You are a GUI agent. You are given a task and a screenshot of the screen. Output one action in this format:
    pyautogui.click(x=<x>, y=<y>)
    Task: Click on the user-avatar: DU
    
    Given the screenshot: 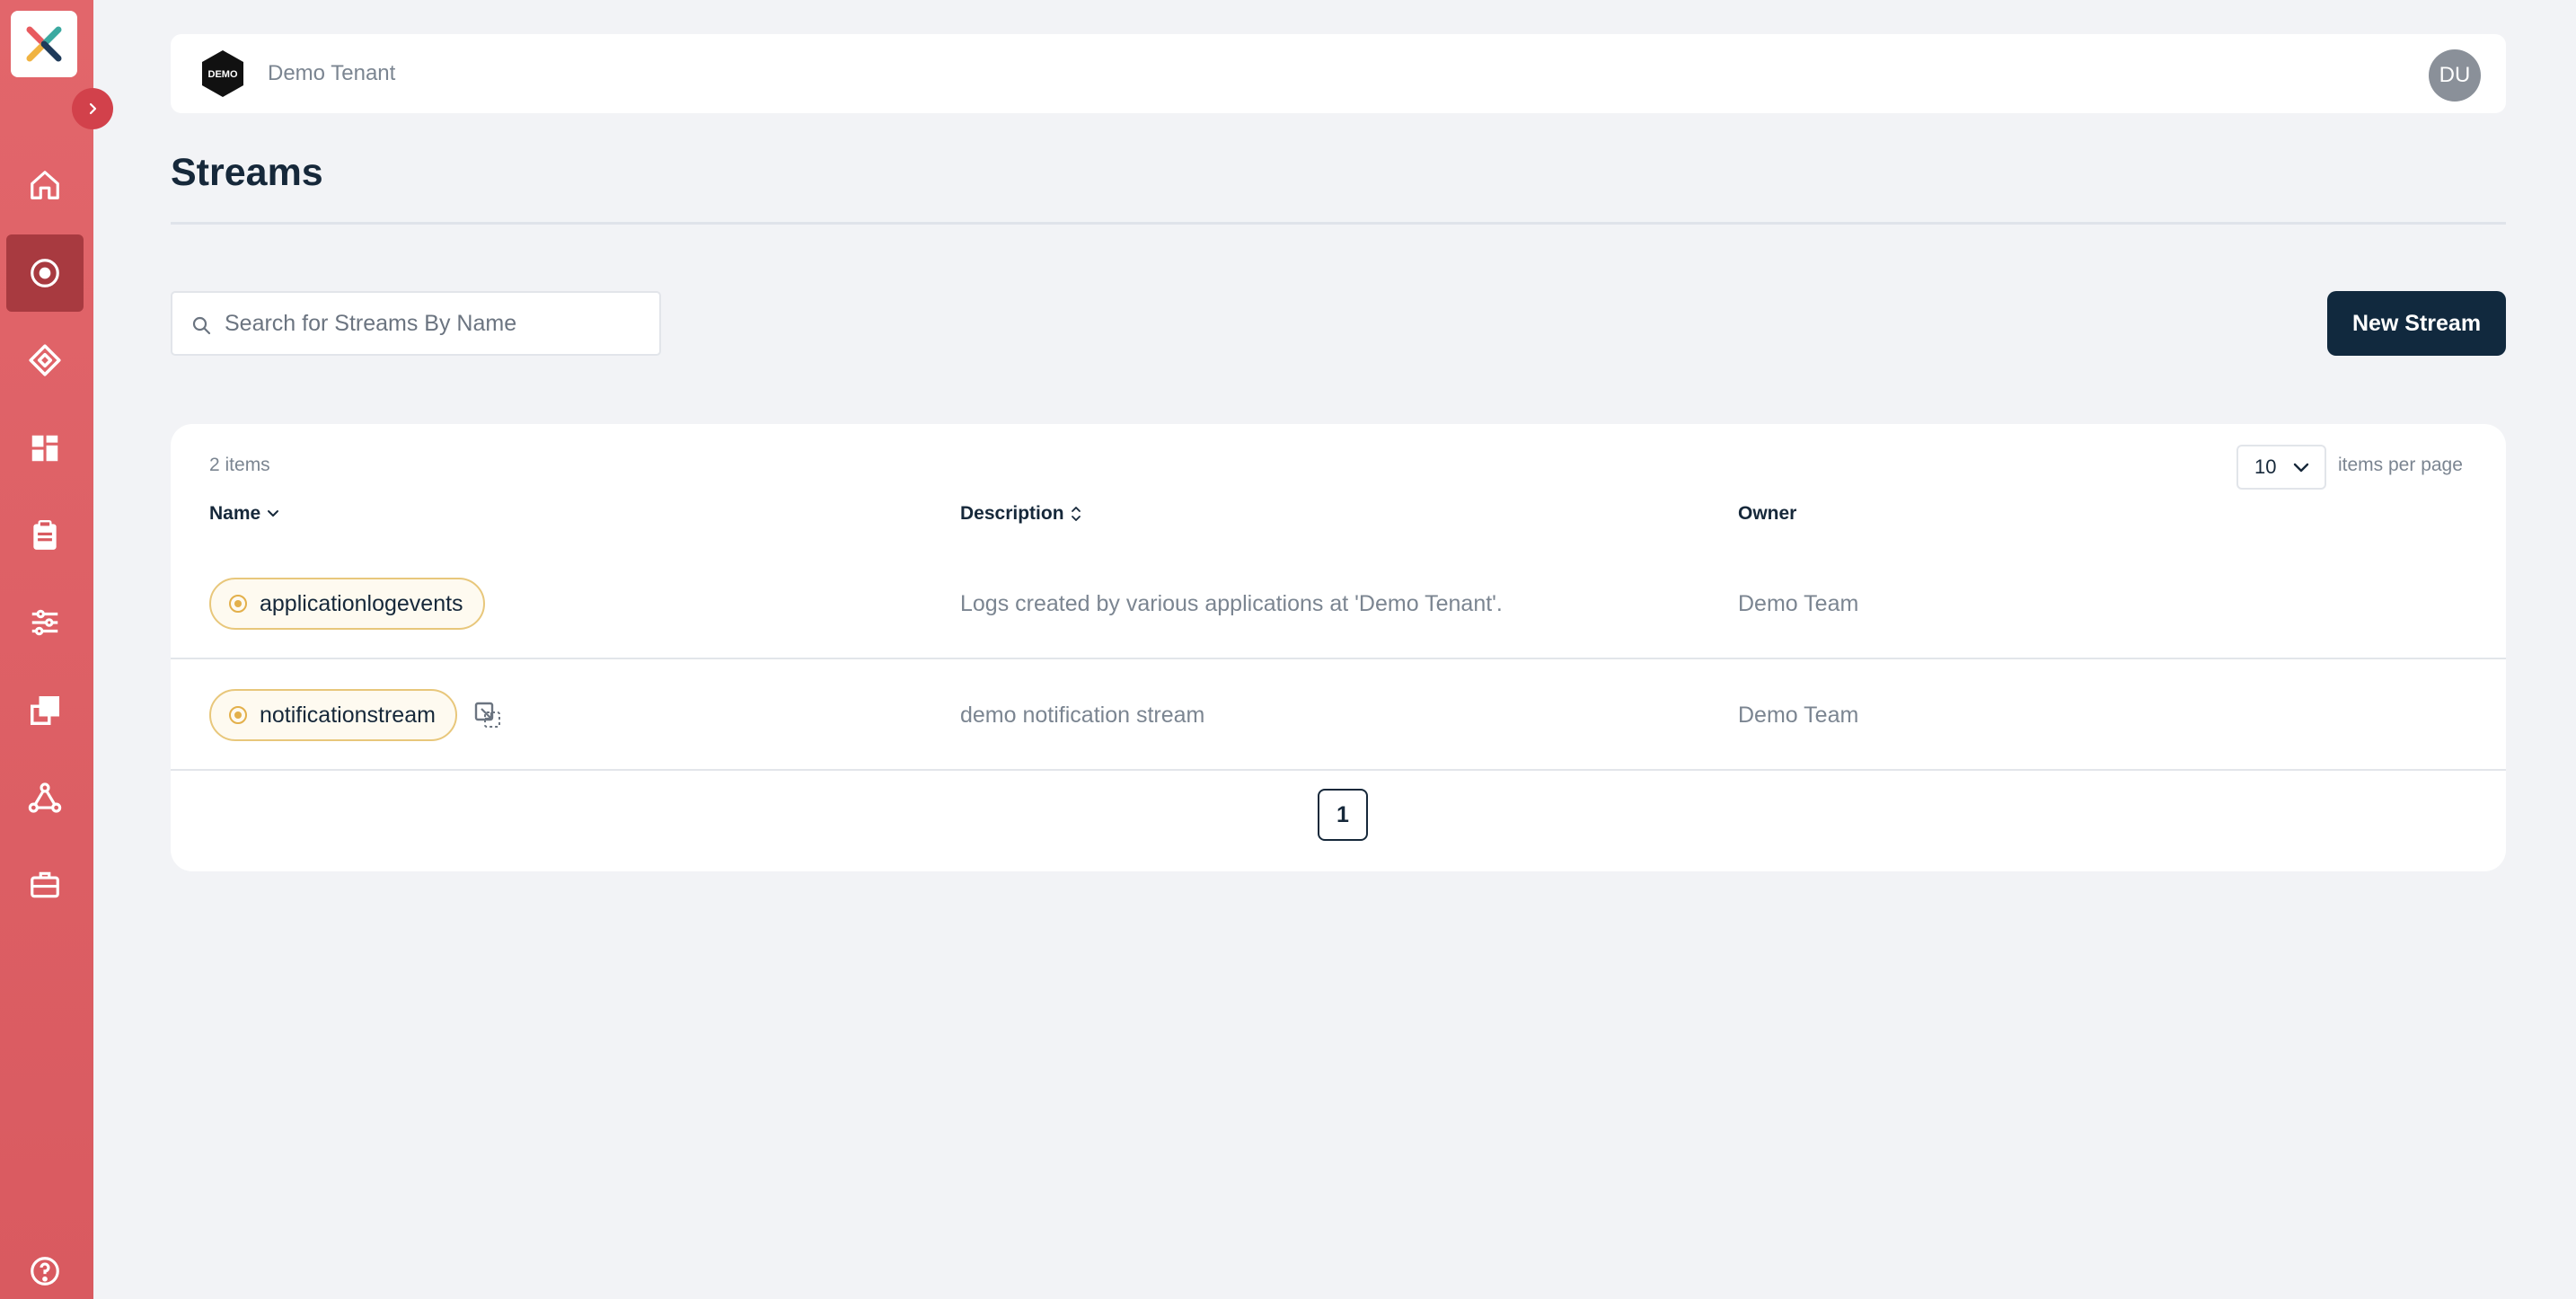 What is the action you would take?
    pyautogui.click(x=2455, y=75)
    